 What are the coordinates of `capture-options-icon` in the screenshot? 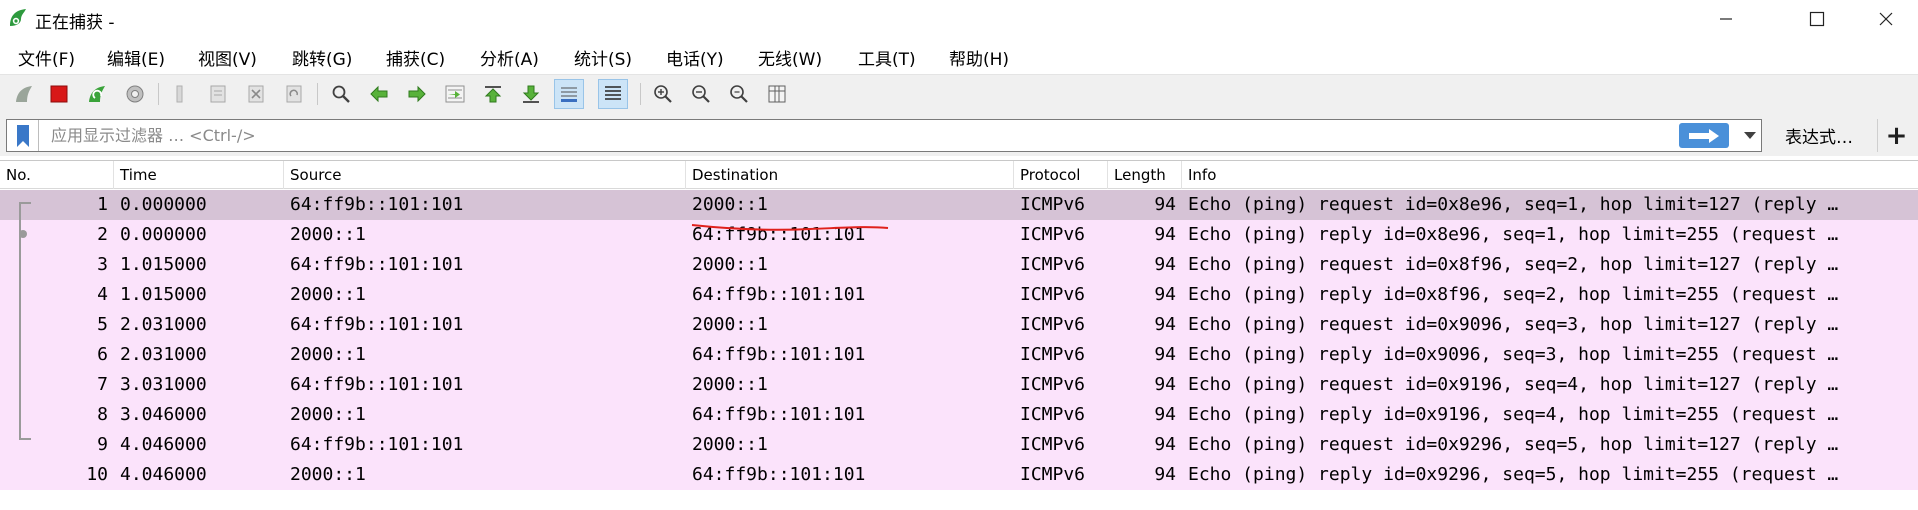 It's located at (135, 94).